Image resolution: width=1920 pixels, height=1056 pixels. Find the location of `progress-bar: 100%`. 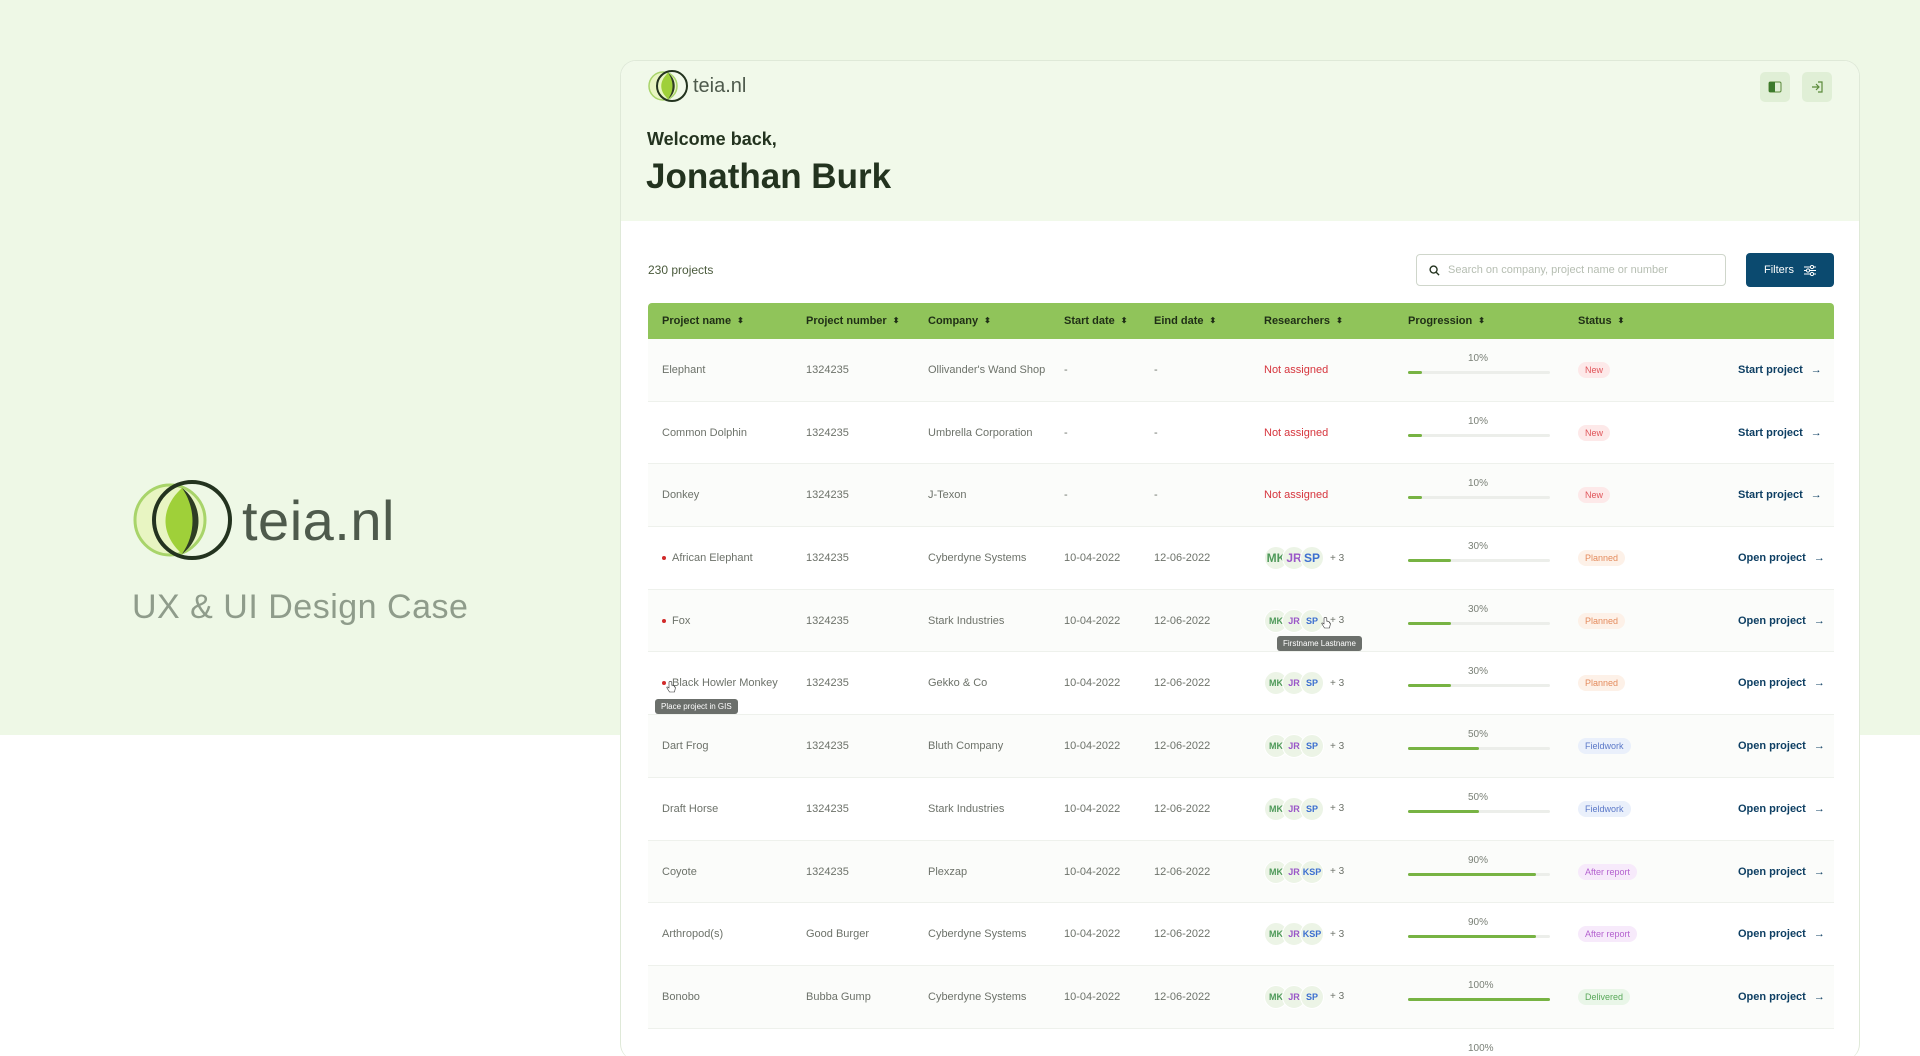

progress-bar: 100% is located at coordinates (1479, 1042).